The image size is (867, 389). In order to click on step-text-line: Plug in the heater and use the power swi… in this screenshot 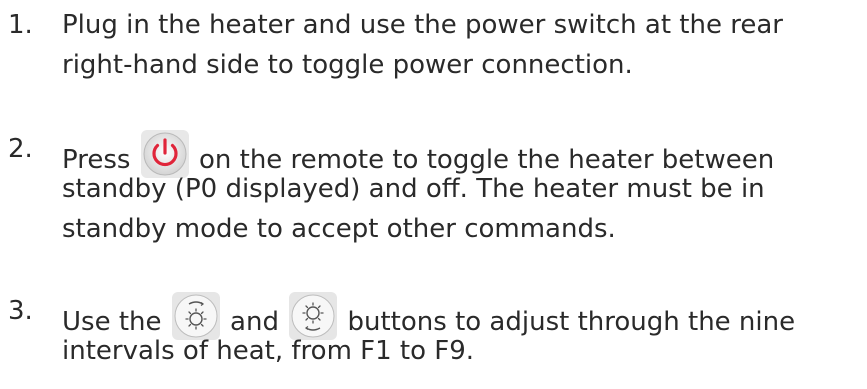, I will do `click(422, 25)`.